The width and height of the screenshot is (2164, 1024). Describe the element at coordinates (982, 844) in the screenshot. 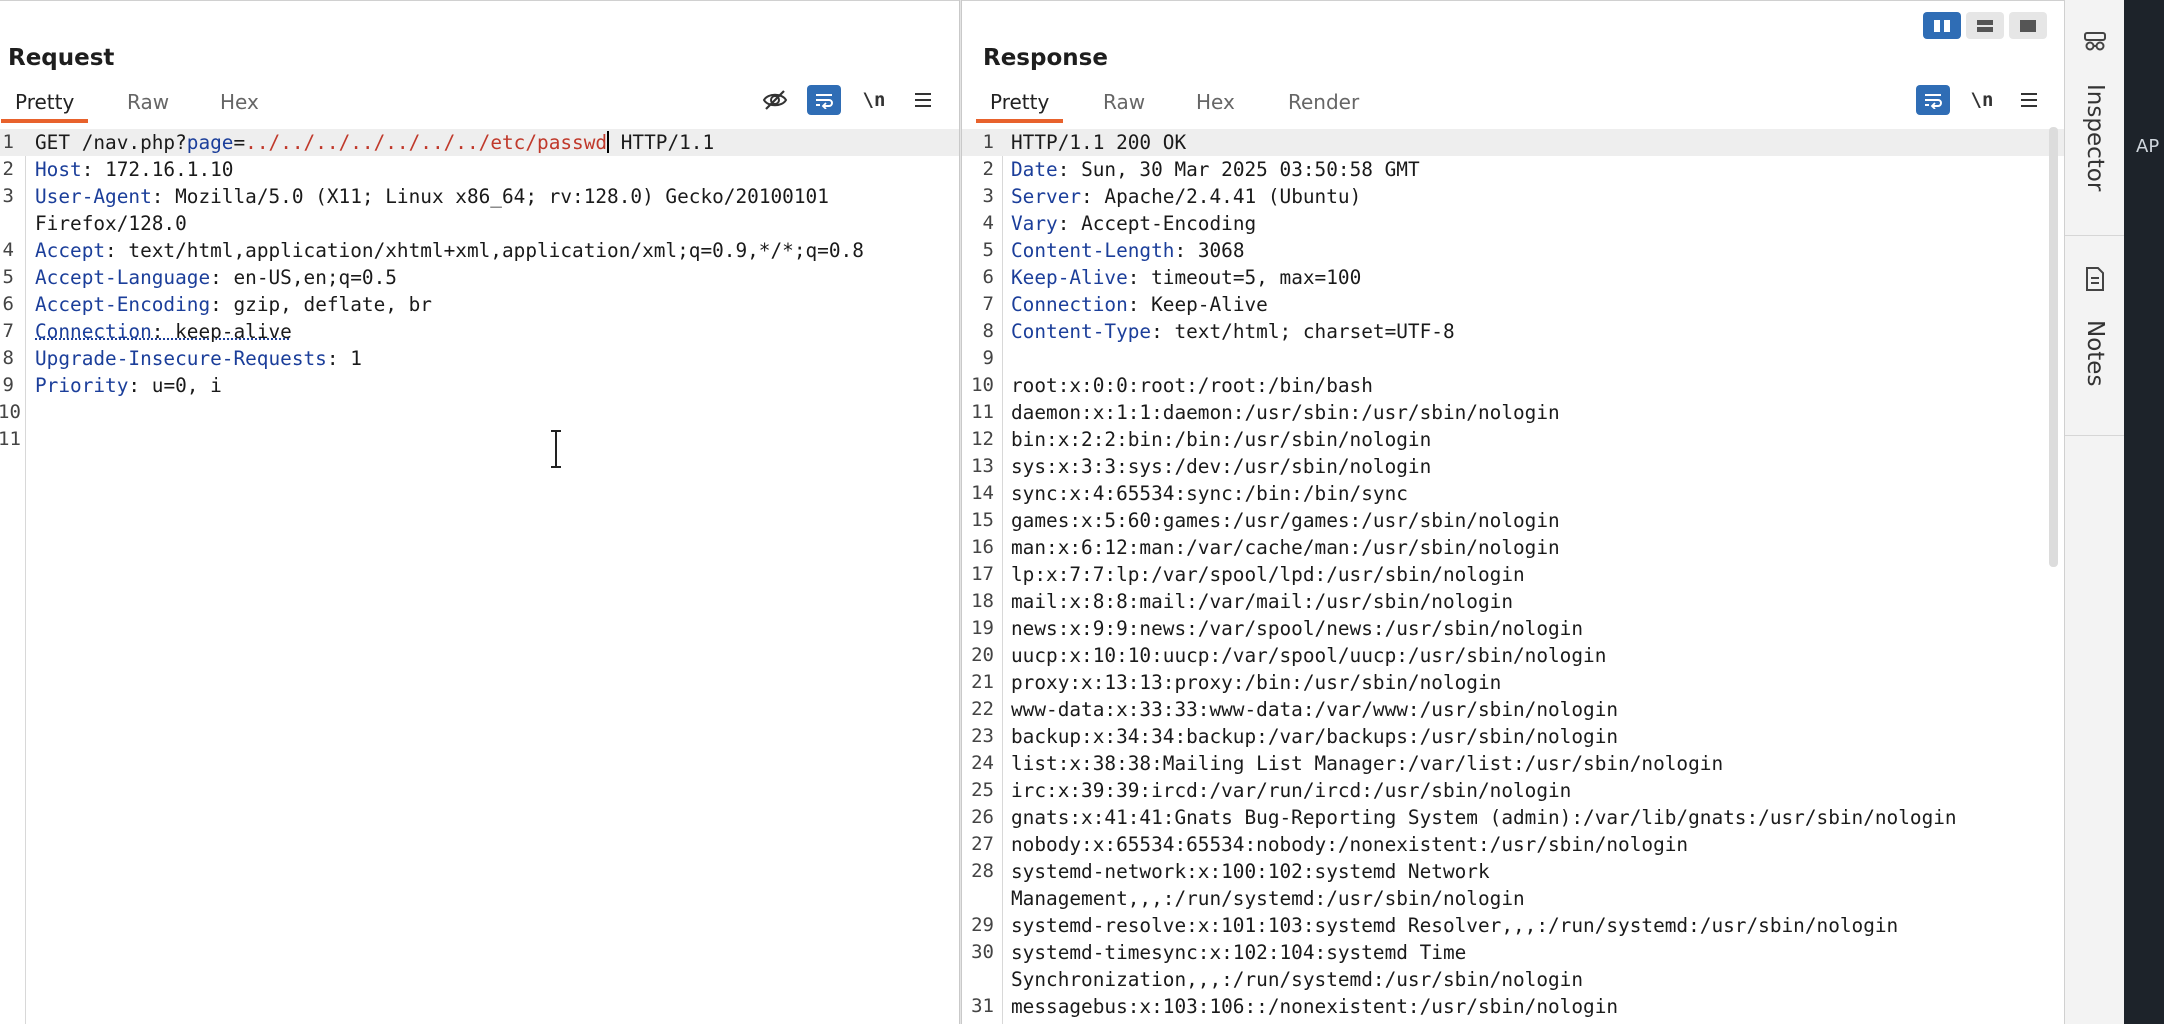

I see `line-number: 27` at that location.